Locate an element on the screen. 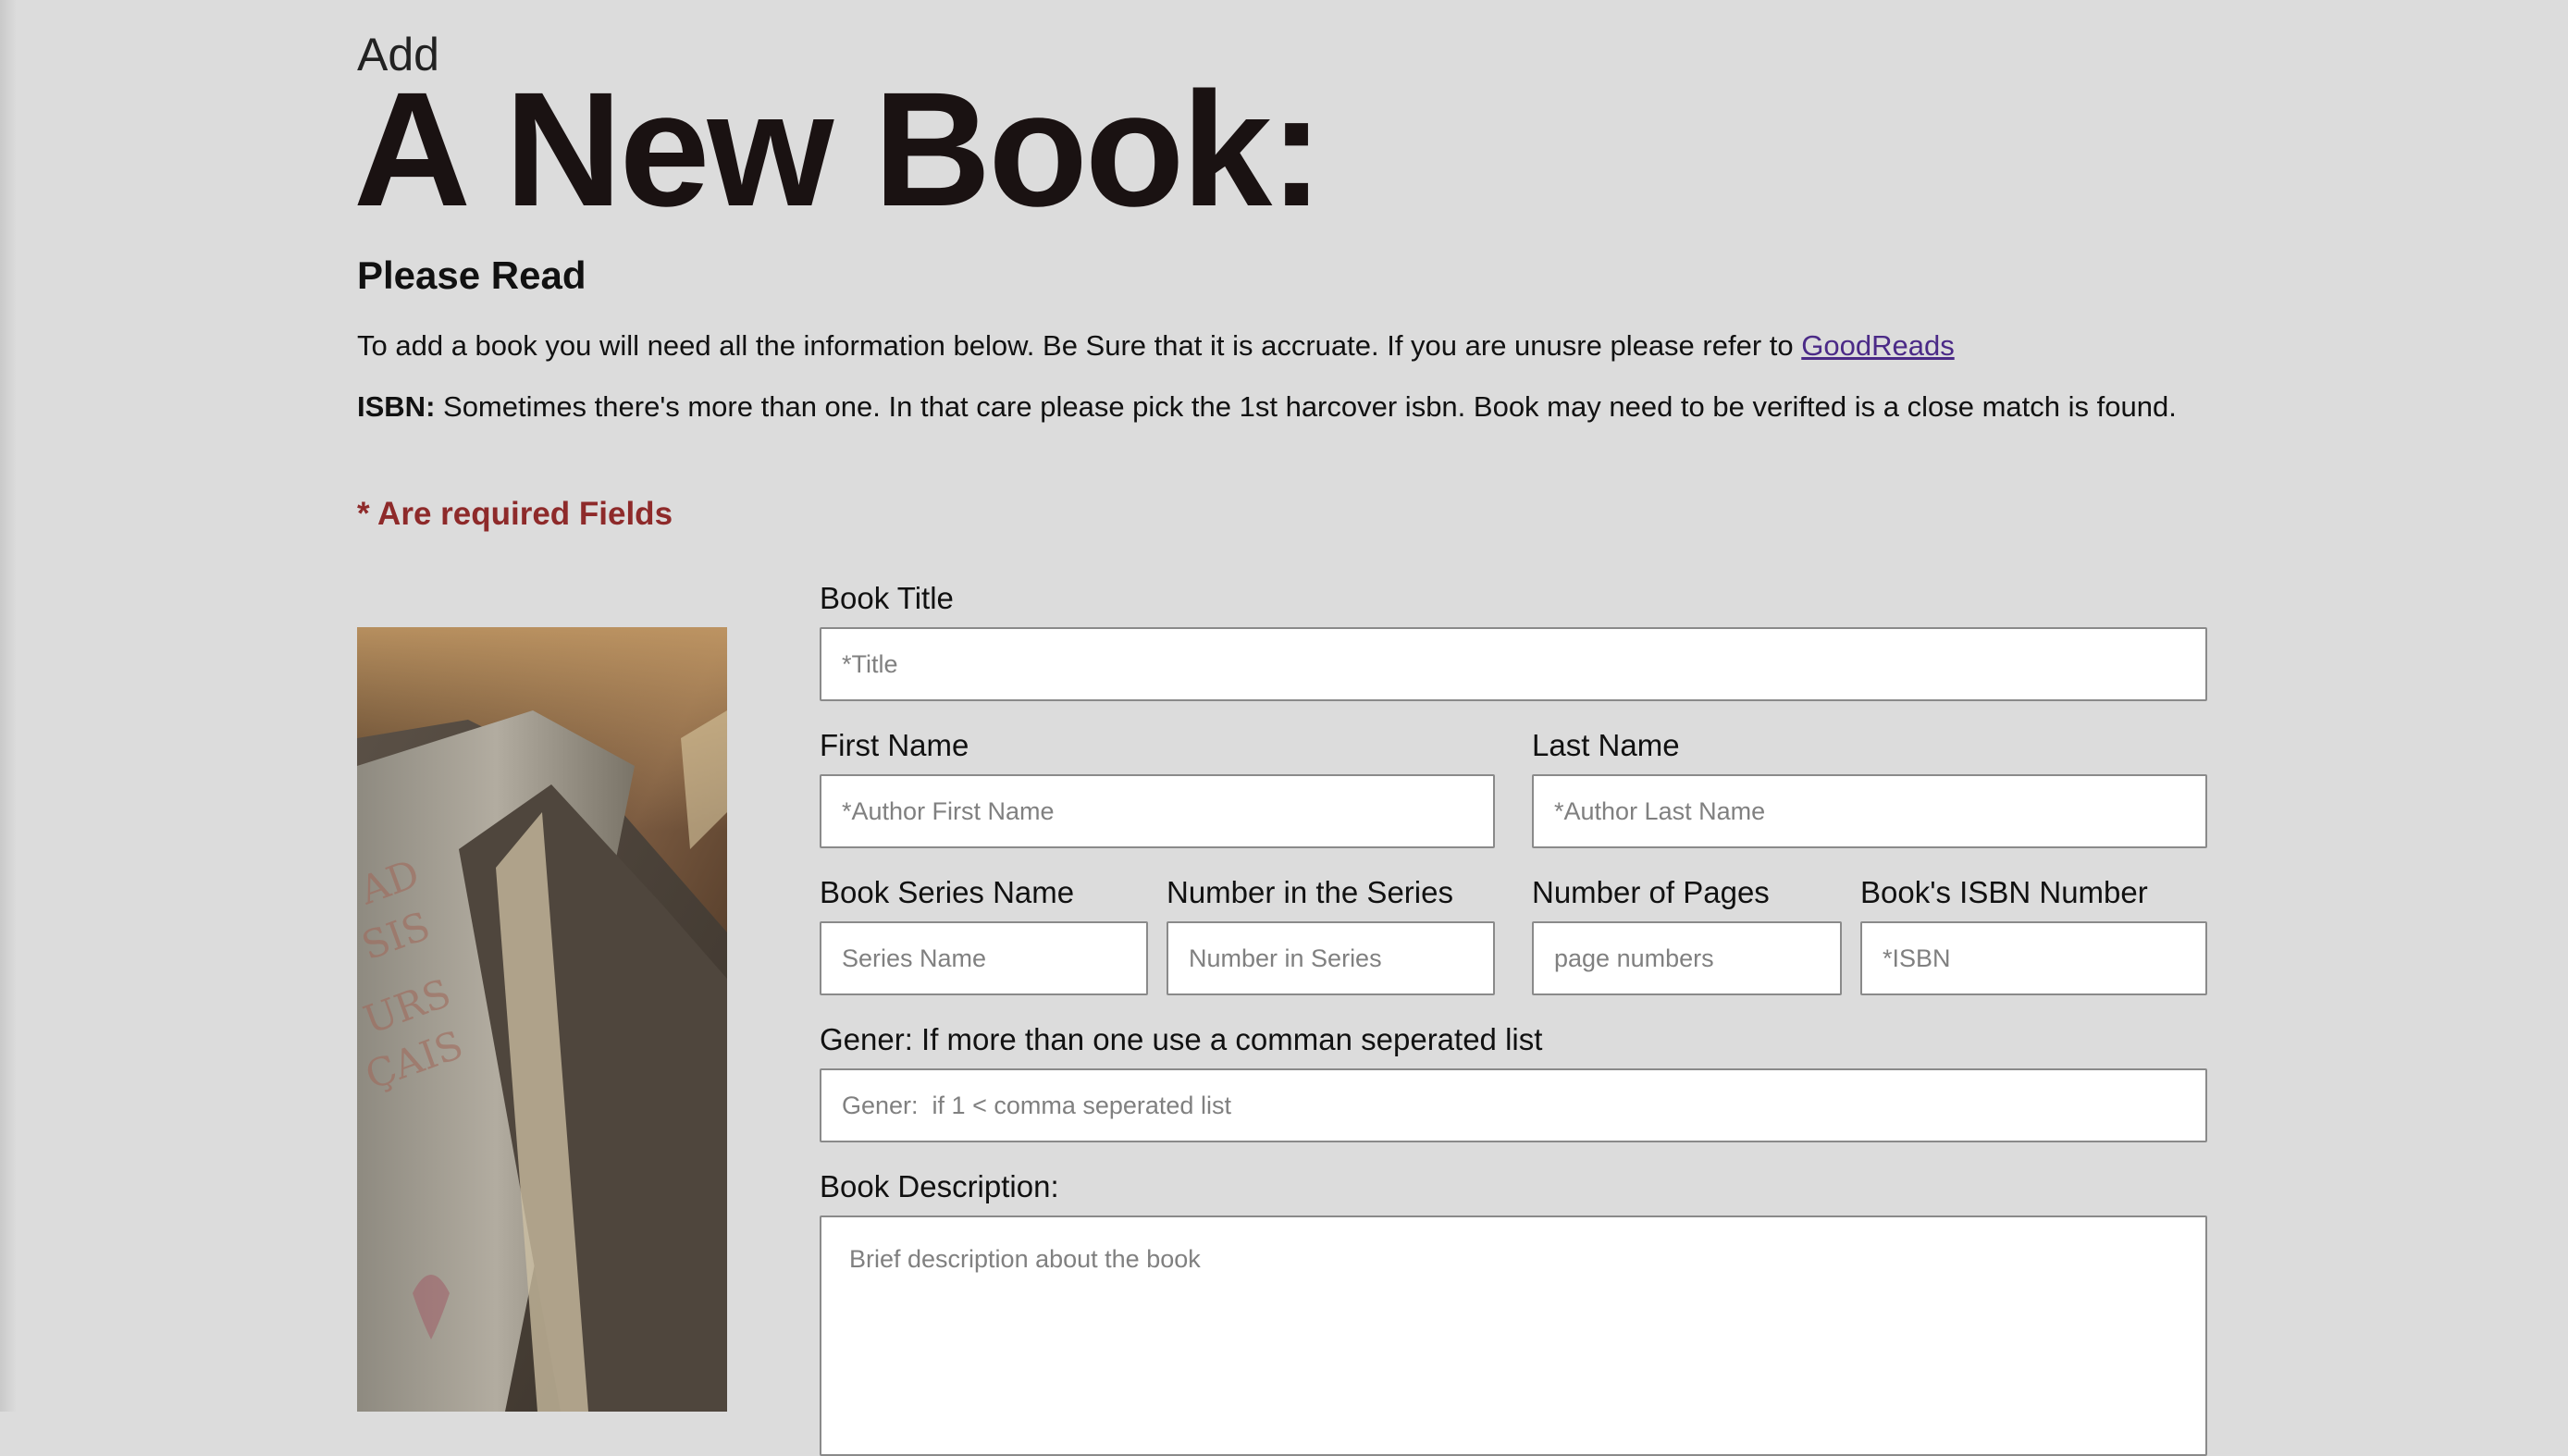  series-name-input is located at coordinates (984, 958).